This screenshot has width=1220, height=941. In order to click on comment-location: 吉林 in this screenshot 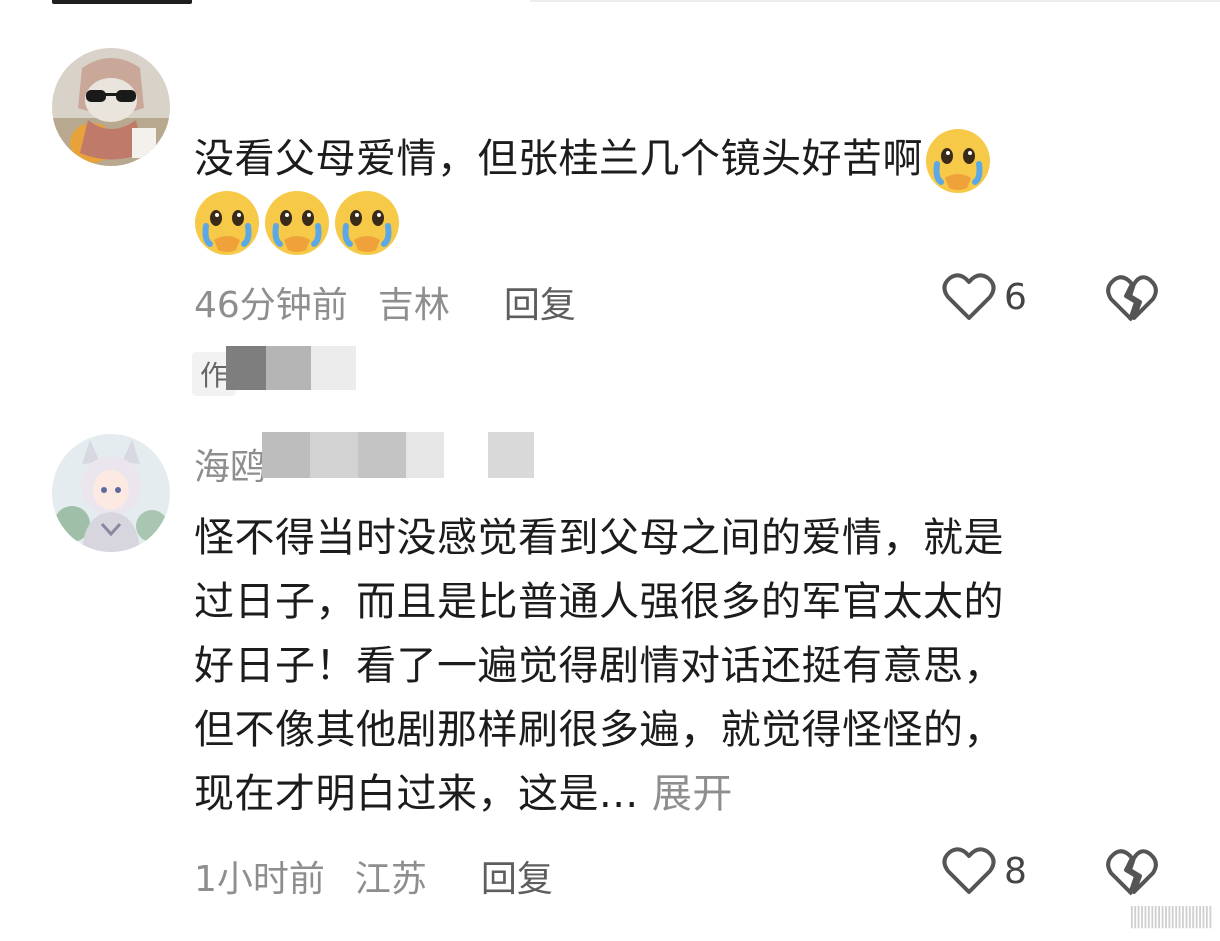, I will do `click(413, 305)`.